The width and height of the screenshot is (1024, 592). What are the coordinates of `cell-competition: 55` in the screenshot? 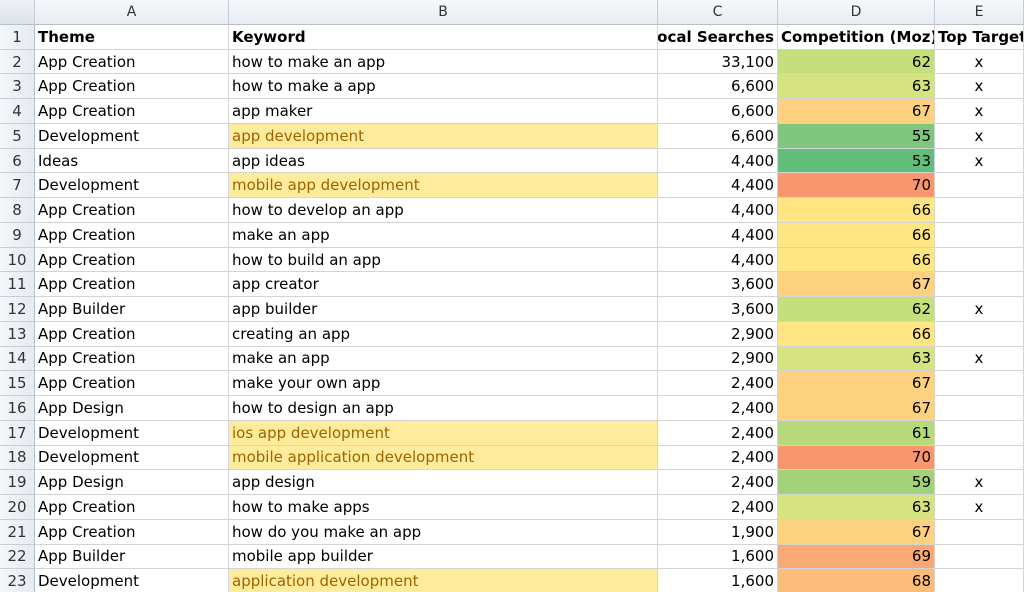 It's located at (856, 136).